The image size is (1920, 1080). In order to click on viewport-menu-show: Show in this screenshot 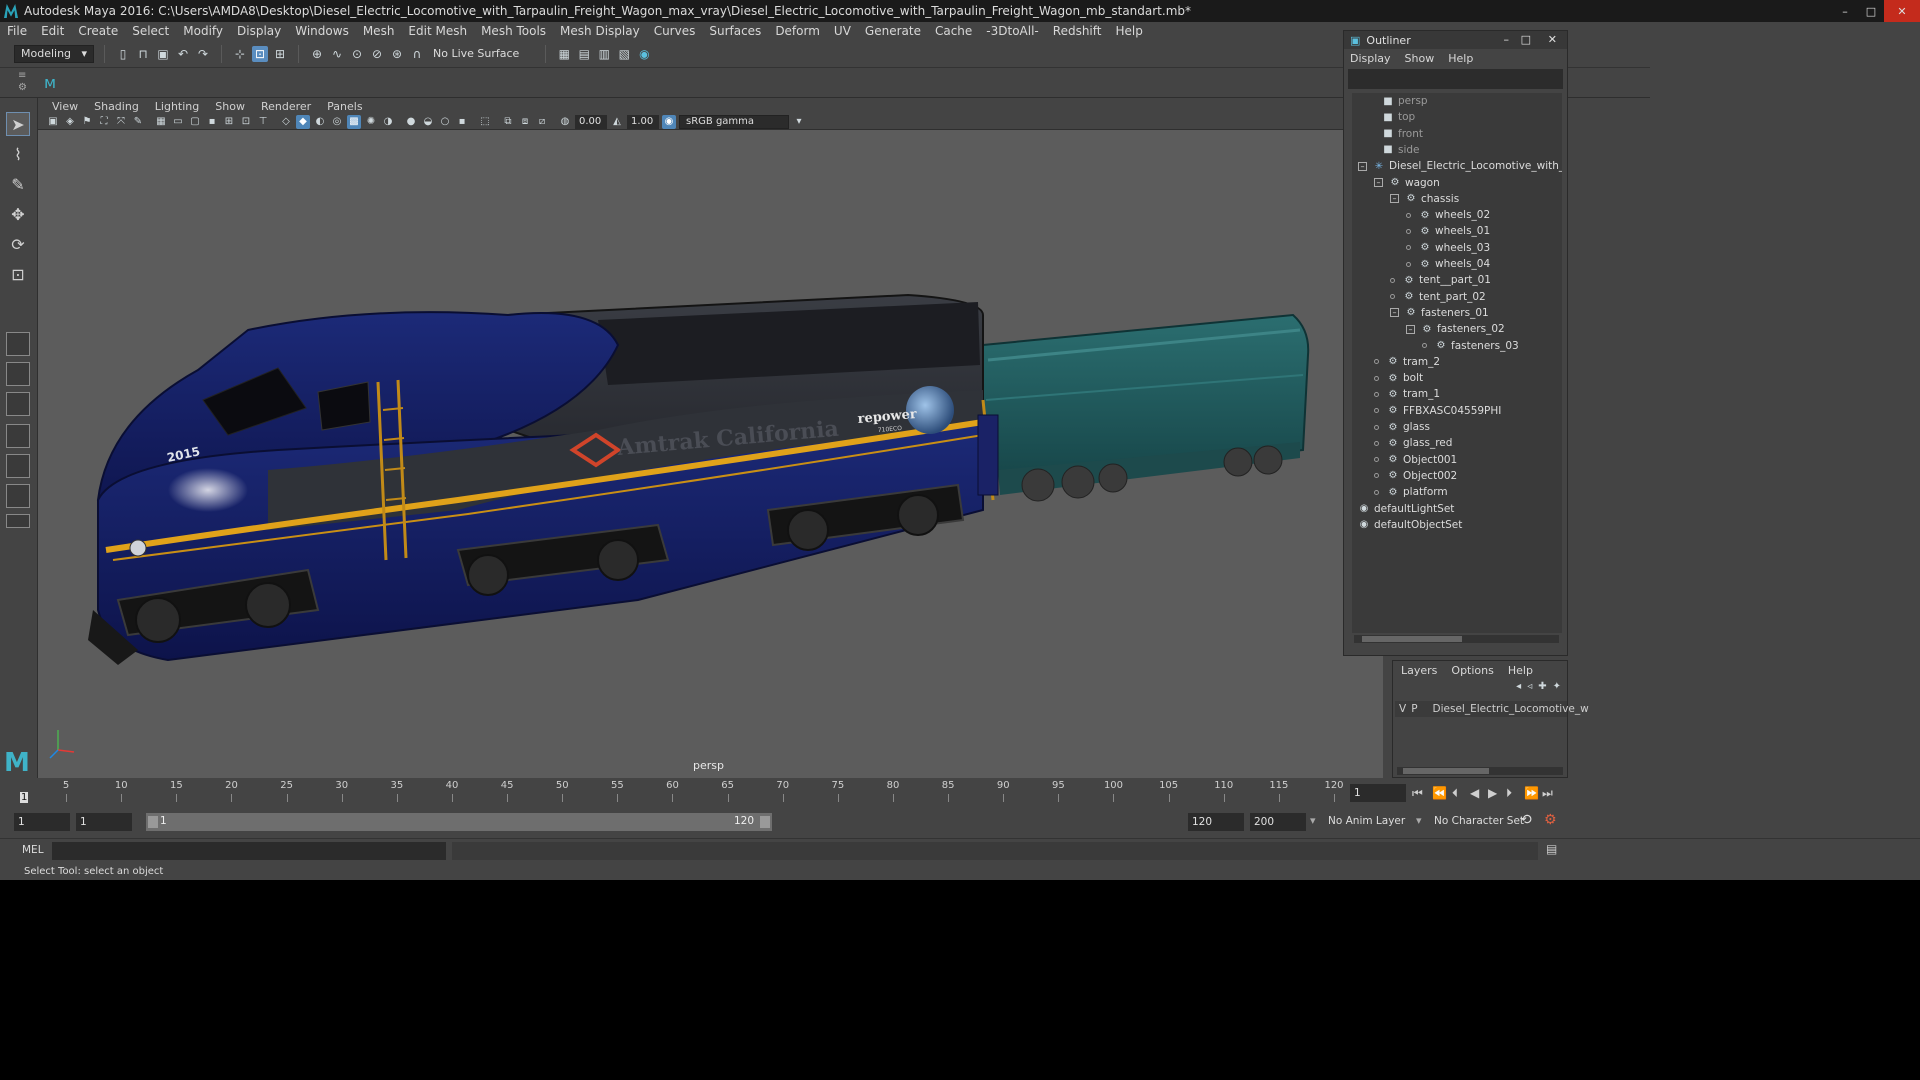, I will do `click(230, 106)`.